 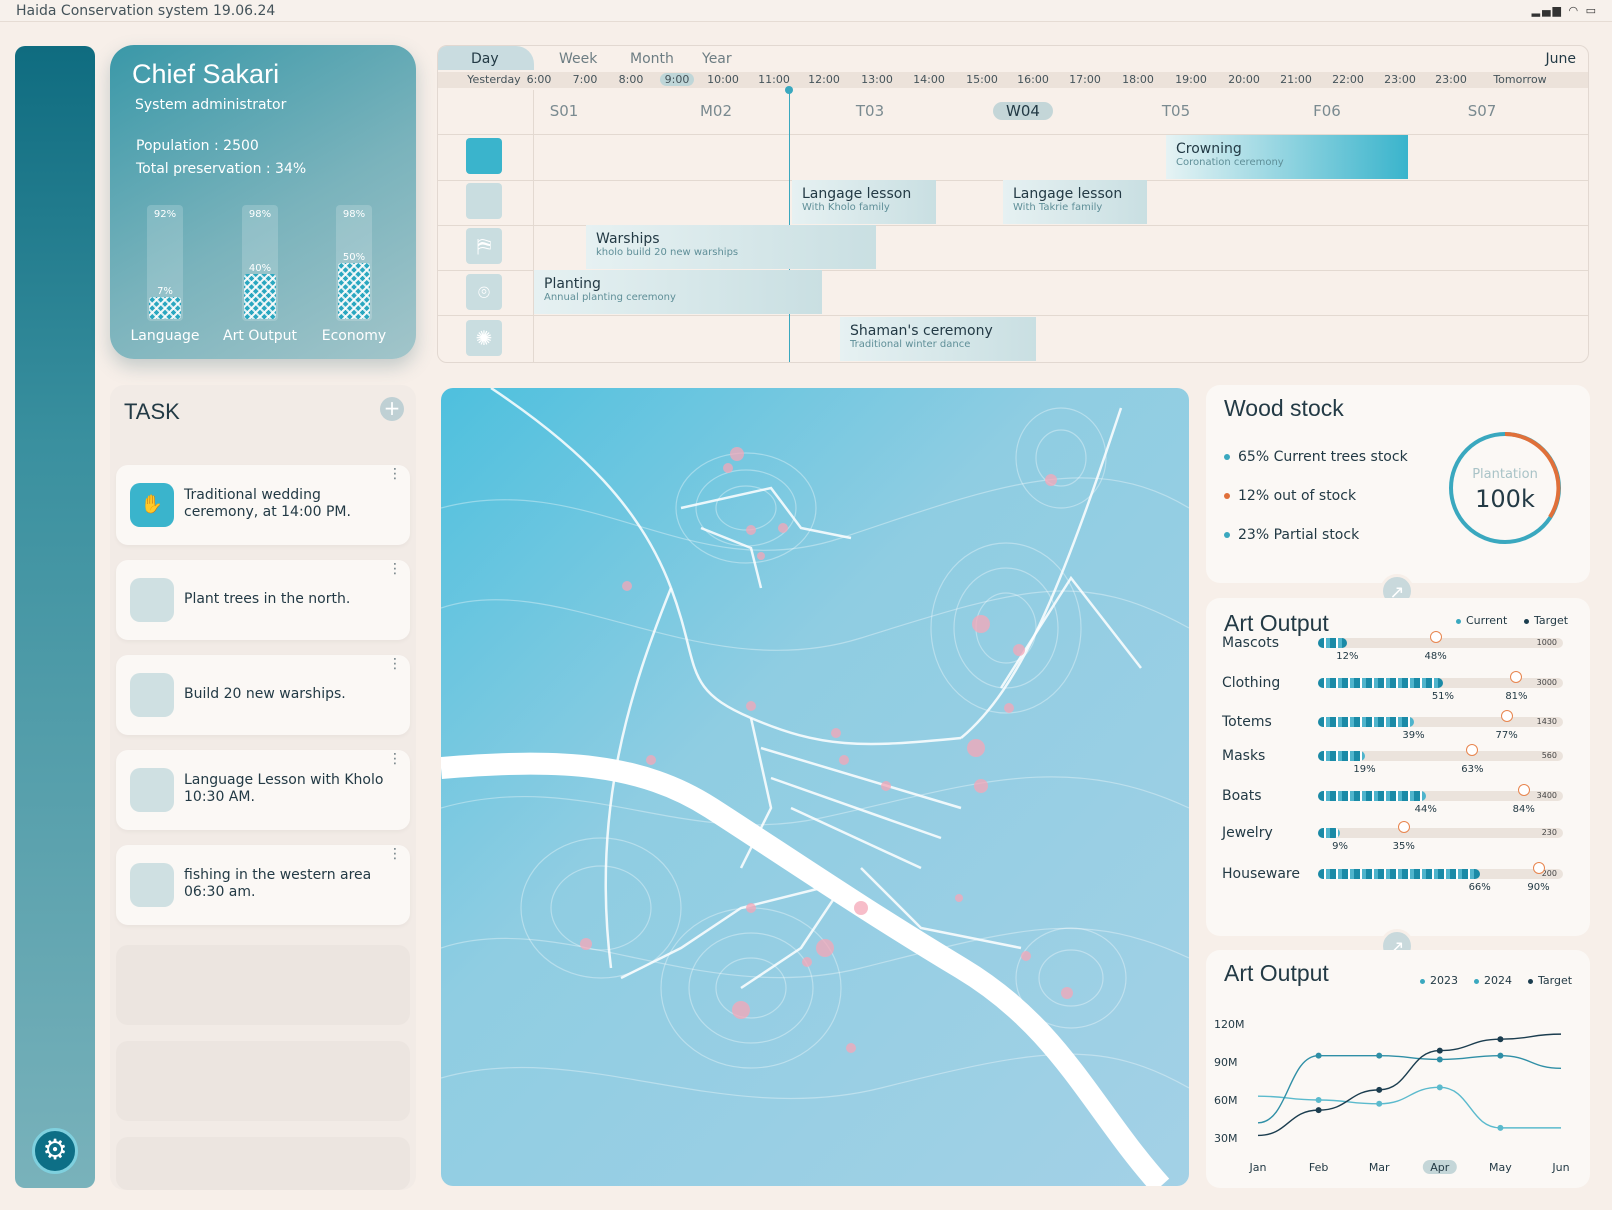 What do you see at coordinates (1348, 79) in the screenshot?
I see `hour-label: 22:00` at bounding box center [1348, 79].